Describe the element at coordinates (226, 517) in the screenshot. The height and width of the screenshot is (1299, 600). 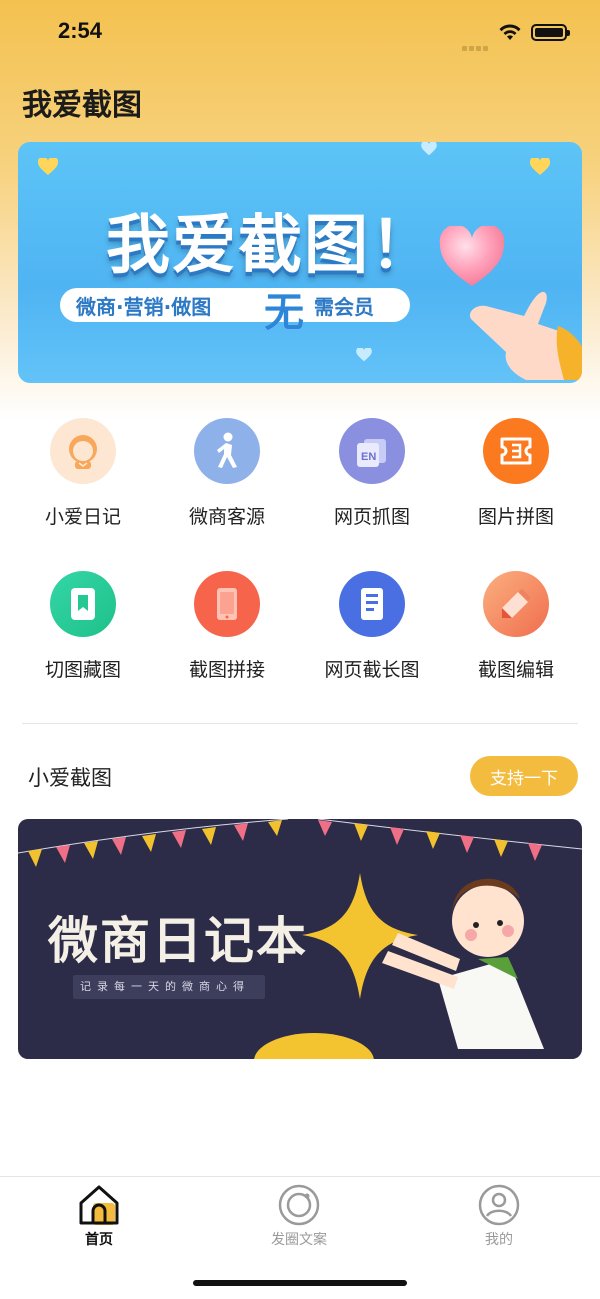
I see `tool-label: 微商客源` at that location.